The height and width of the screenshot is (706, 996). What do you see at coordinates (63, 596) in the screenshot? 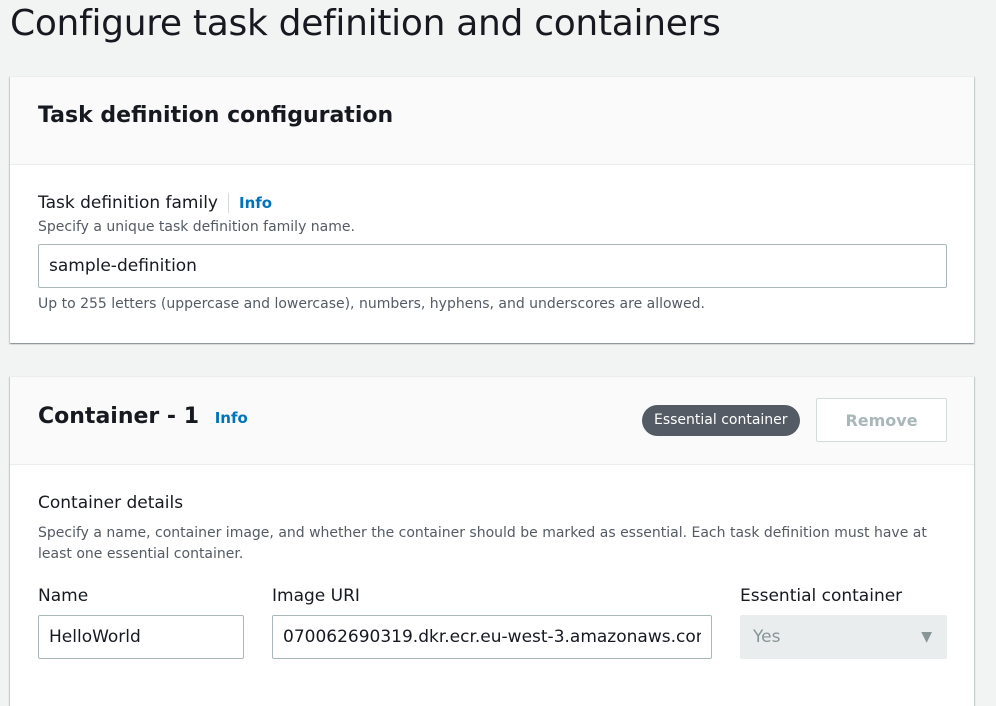
I see `name-label: Name` at bounding box center [63, 596].